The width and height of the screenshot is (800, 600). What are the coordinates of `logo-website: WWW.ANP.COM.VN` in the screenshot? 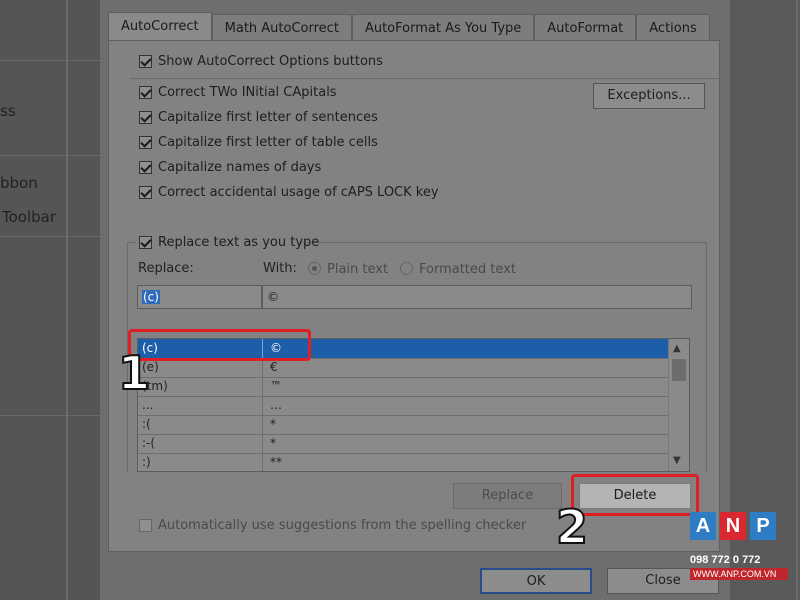 It's located at (739, 574).